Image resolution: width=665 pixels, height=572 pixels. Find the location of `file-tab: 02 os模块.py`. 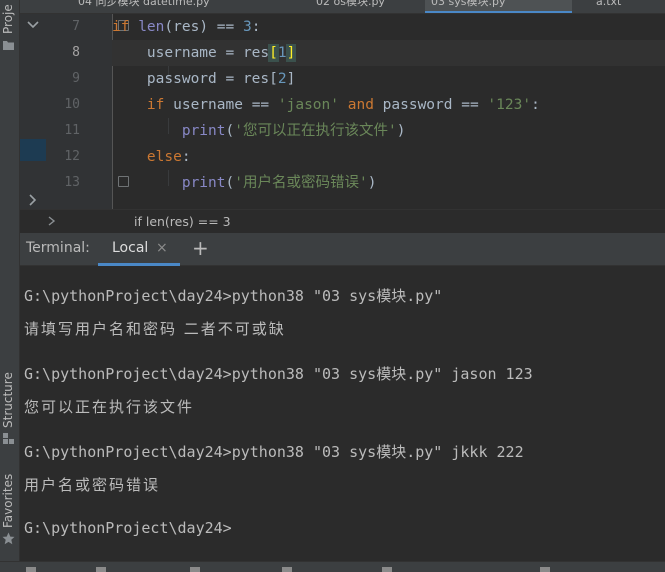

file-tab: 02 os模块.py is located at coordinates (350, 6).